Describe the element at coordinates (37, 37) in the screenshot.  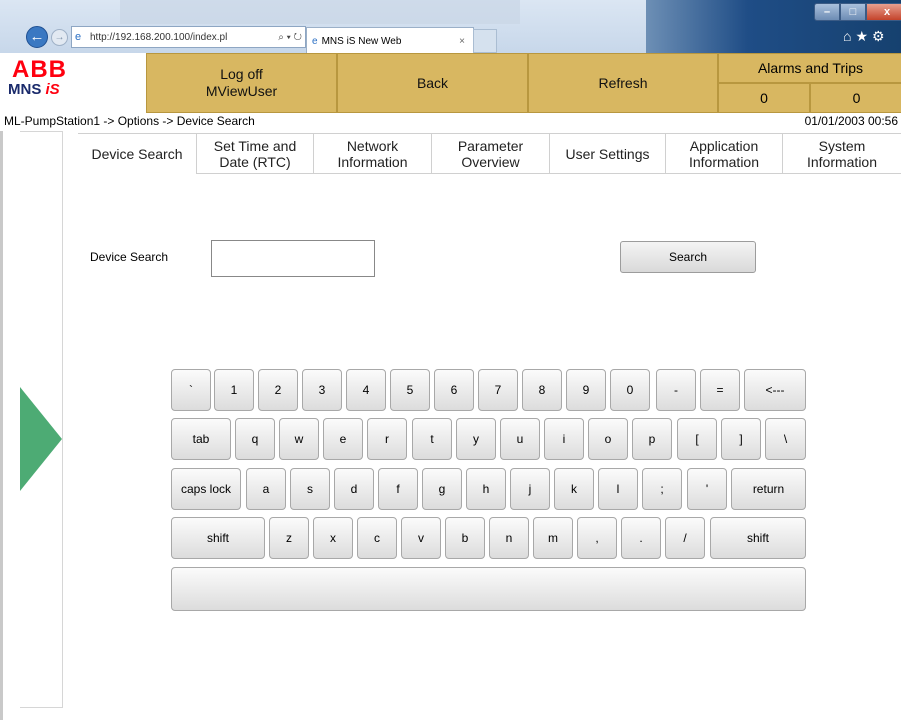
I see `browser-back-icon: ←` at that location.